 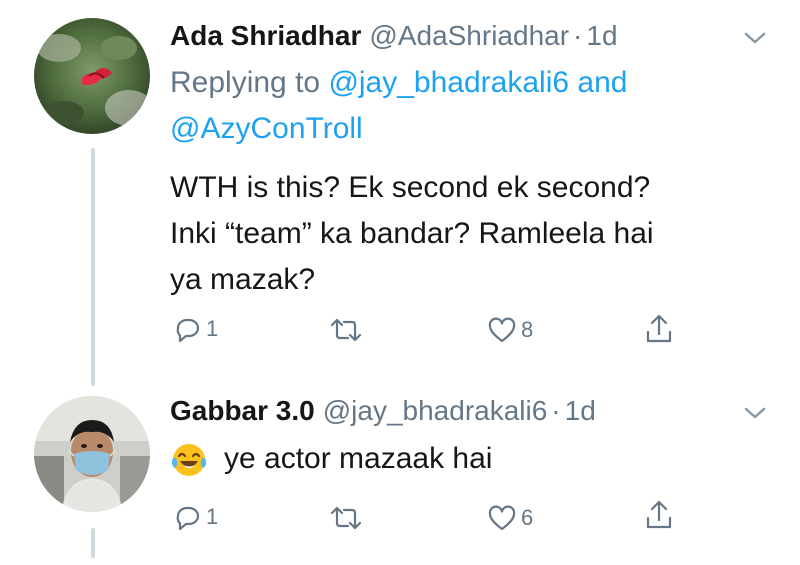 What do you see at coordinates (93, 543) in the screenshot?
I see `thread-line-bottom` at bounding box center [93, 543].